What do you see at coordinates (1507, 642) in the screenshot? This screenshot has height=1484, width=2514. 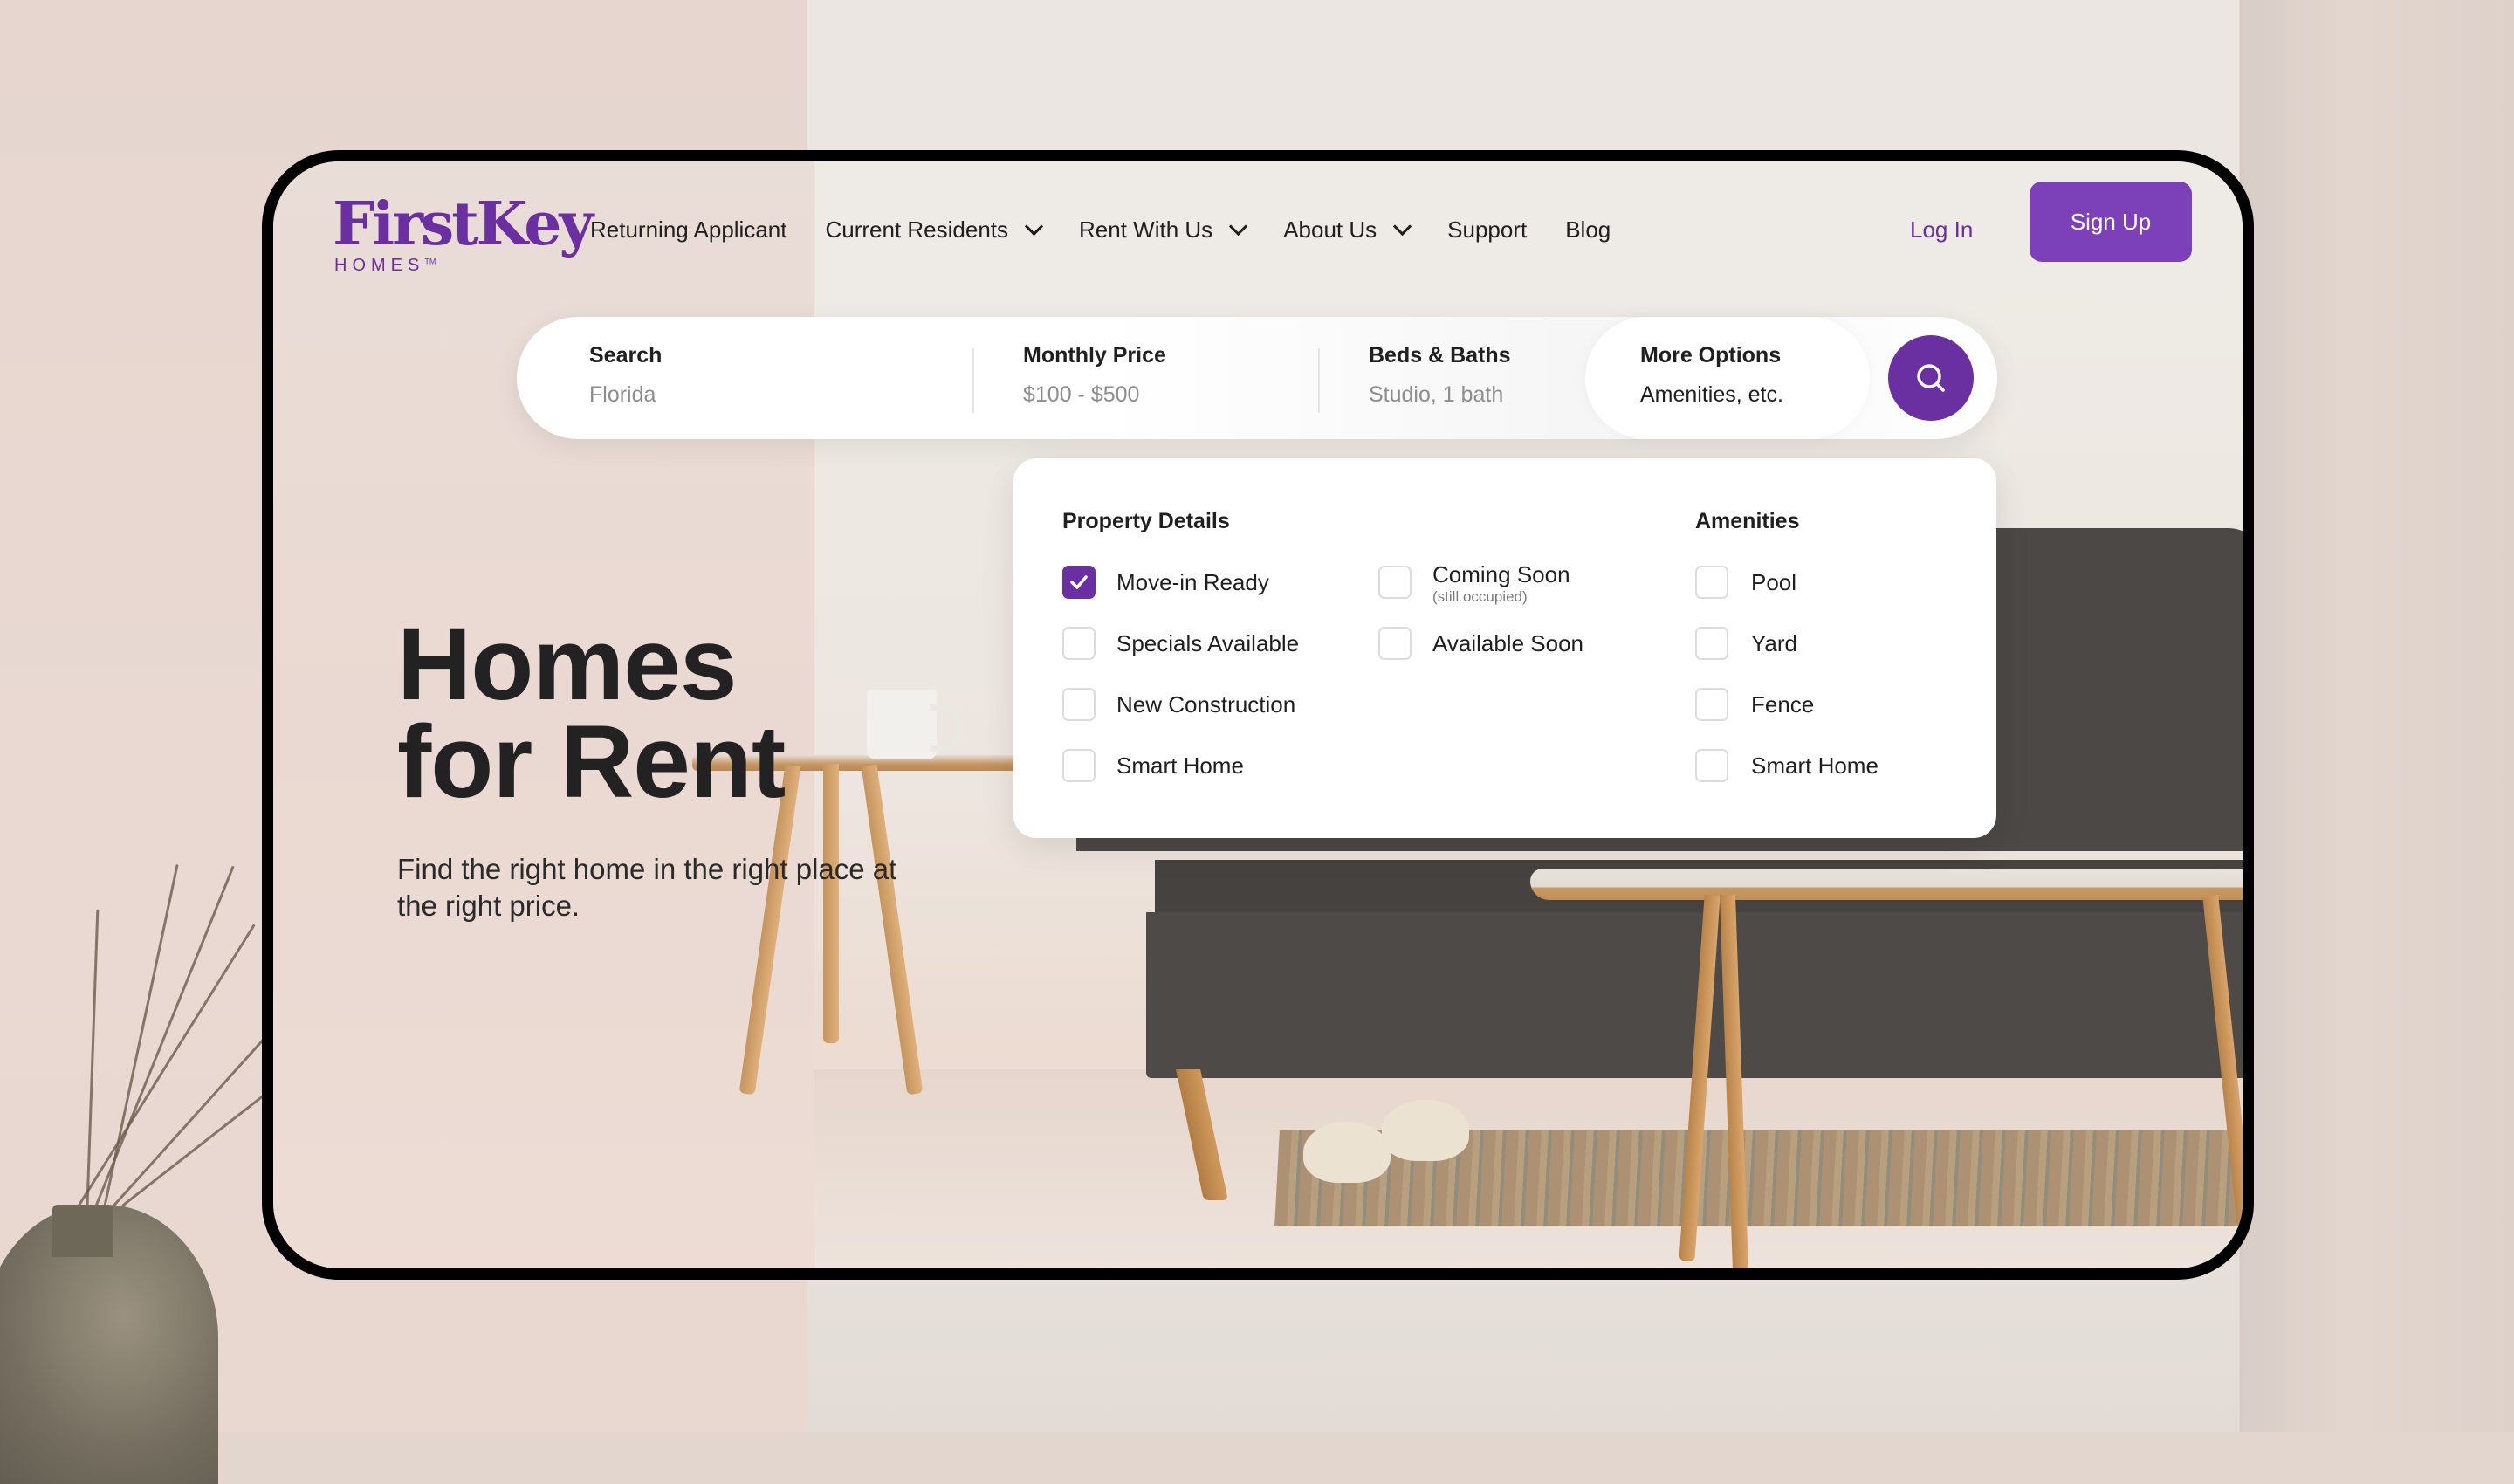 I see `option-label: Available Soon` at bounding box center [1507, 642].